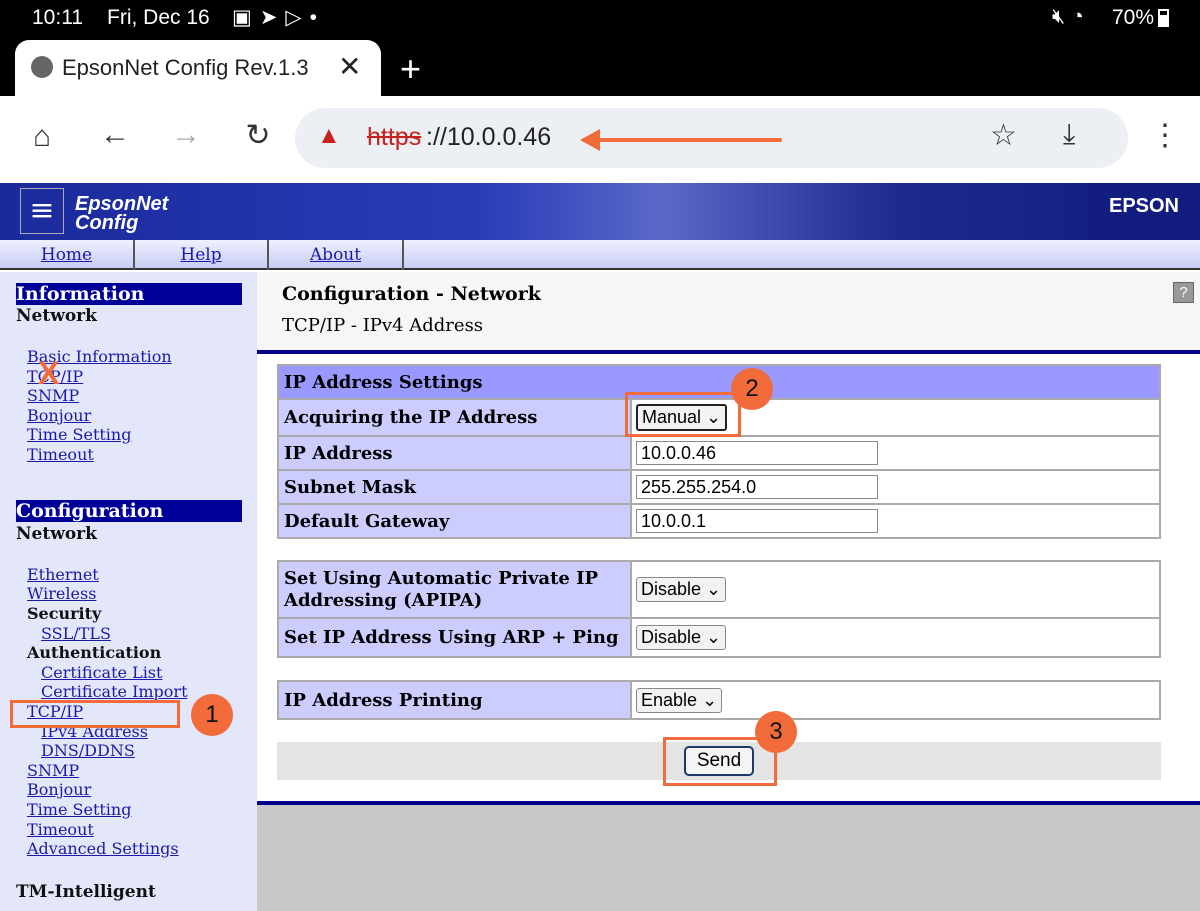 The width and height of the screenshot is (1200, 911). I want to click on arp-ping-select: Disable ⌄, so click(681, 637).